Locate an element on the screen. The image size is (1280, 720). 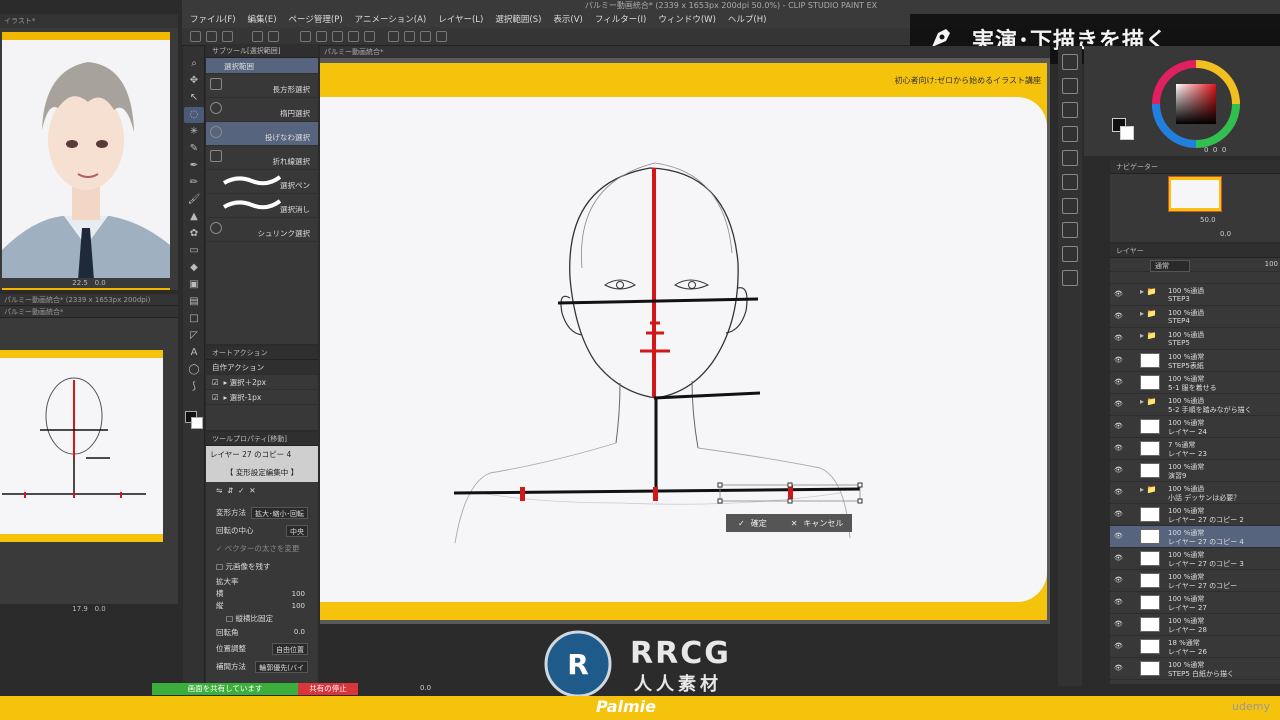
zoom-icon: ⌕ is located at coordinates (194, 64).